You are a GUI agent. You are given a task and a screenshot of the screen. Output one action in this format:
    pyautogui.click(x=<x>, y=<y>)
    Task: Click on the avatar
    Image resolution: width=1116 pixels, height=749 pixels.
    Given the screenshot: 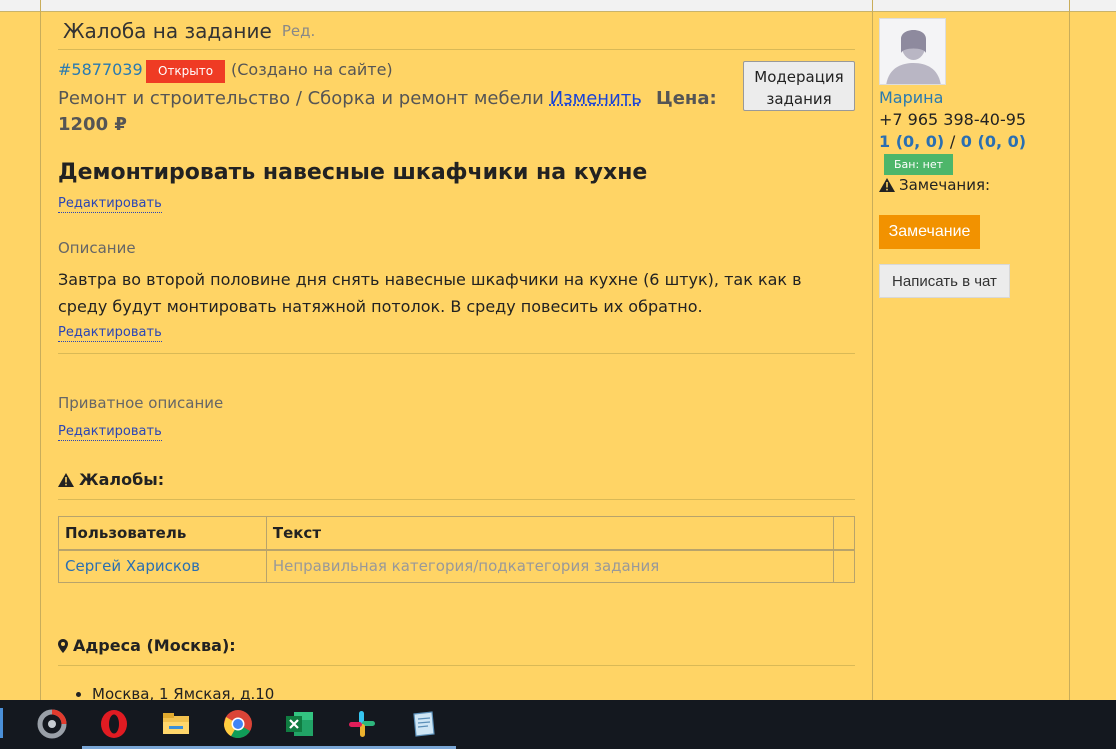 What is the action you would take?
    pyautogui.click(x=912, y=51)
    